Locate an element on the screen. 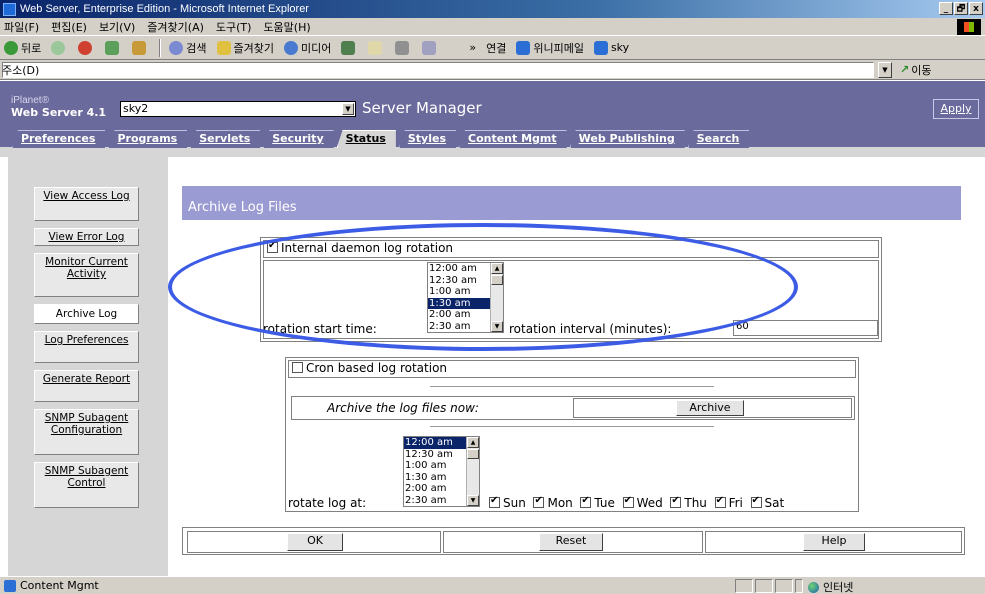 The width and height of the screenshot is (985, 594). maximize-button: 🗗 is located at coordinates (961, 8).